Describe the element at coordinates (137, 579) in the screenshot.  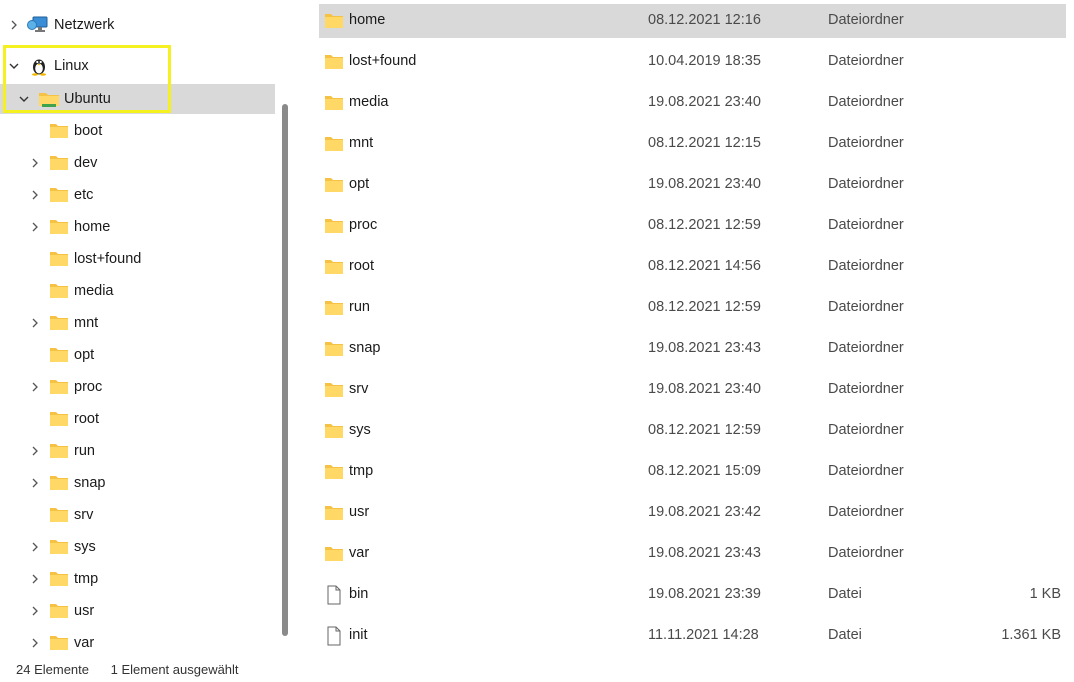
I see `nav-item-folder: tmp` at that location.